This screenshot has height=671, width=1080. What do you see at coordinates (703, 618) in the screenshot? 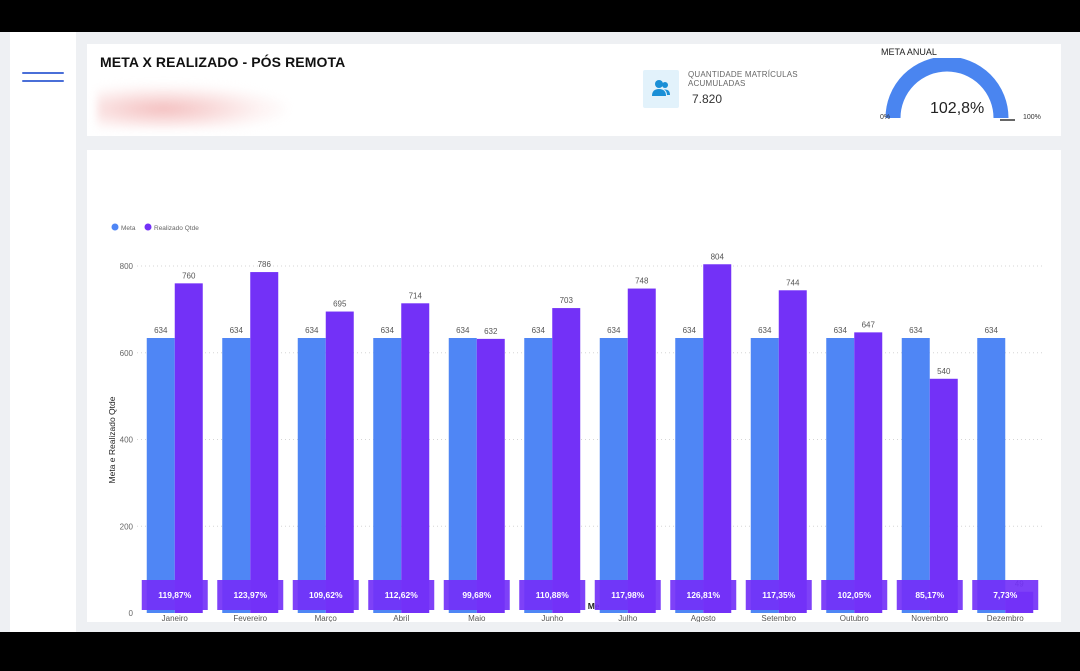
I see `x-tick-label: Agosto` at bounding box center [703, 618].